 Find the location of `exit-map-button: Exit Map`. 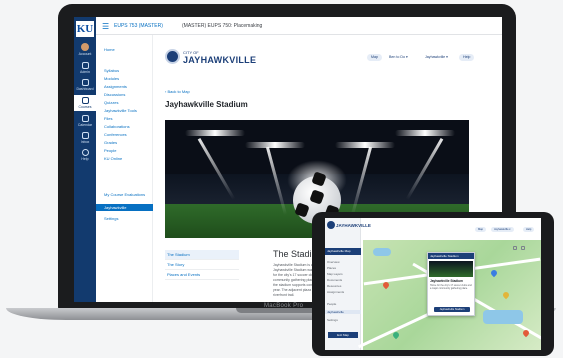

exit-map-button: Exit Map is located at coordinates (343, 335).